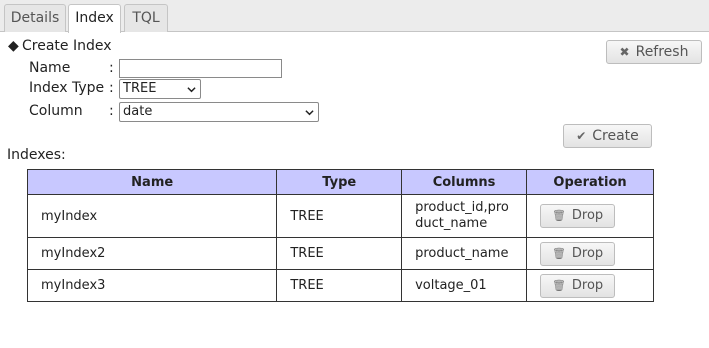 This screenshot has width=709, height=348. Describe the element at coordinates (138, 111) in the screenshot. I see `column-value: date` at that location.